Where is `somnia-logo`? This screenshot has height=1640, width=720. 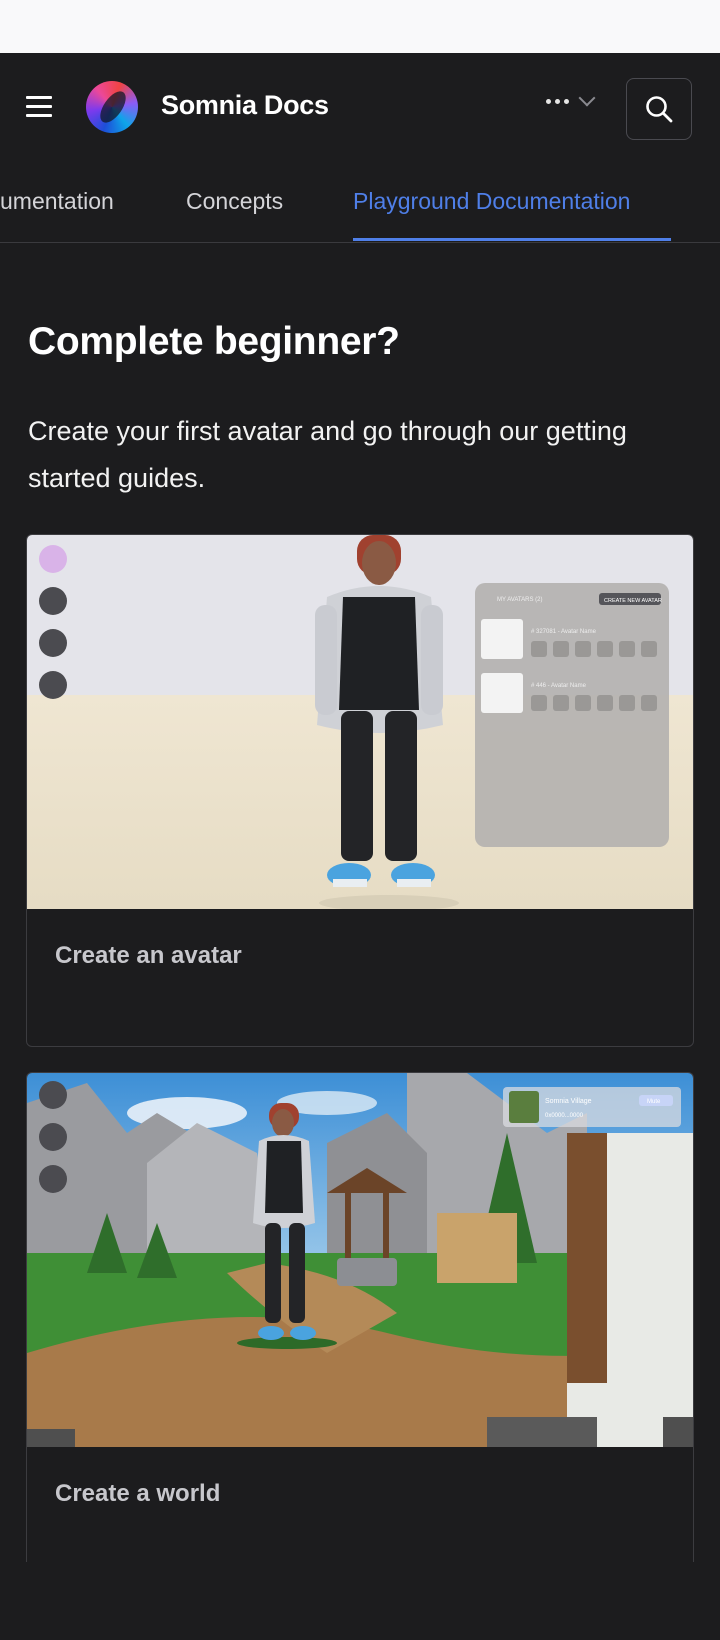
somnia-logo is located at coordinates (112, 107).